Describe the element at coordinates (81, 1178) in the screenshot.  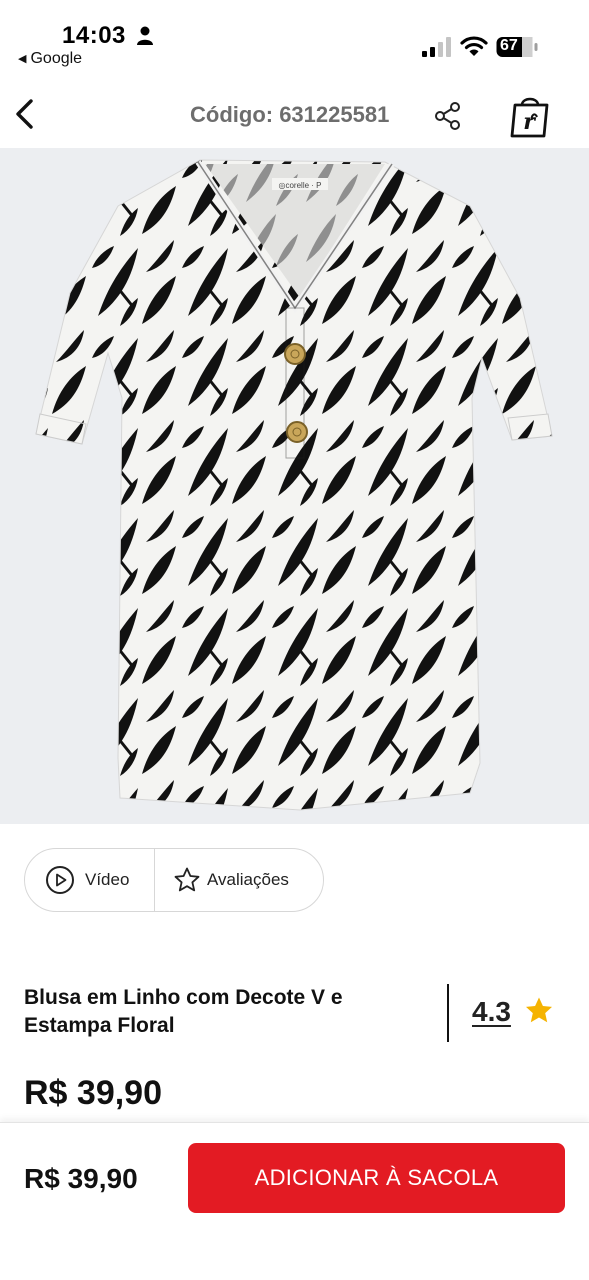
I see `bottom-price: R$ 39,90` at that location.